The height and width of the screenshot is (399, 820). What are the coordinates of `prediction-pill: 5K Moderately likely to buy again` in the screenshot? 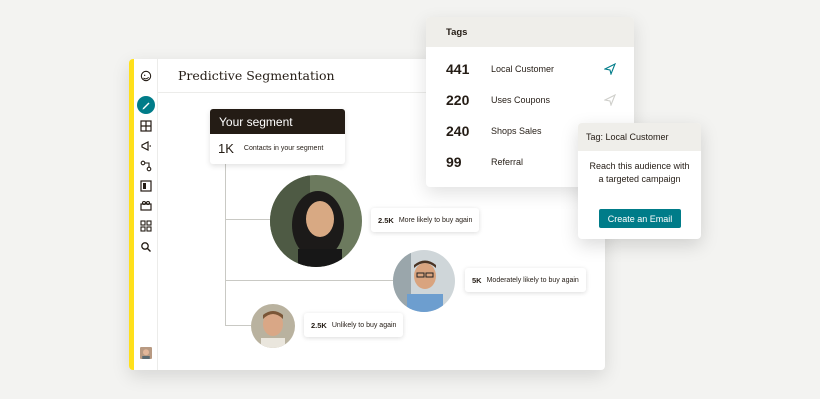 It's located at (525, 280).